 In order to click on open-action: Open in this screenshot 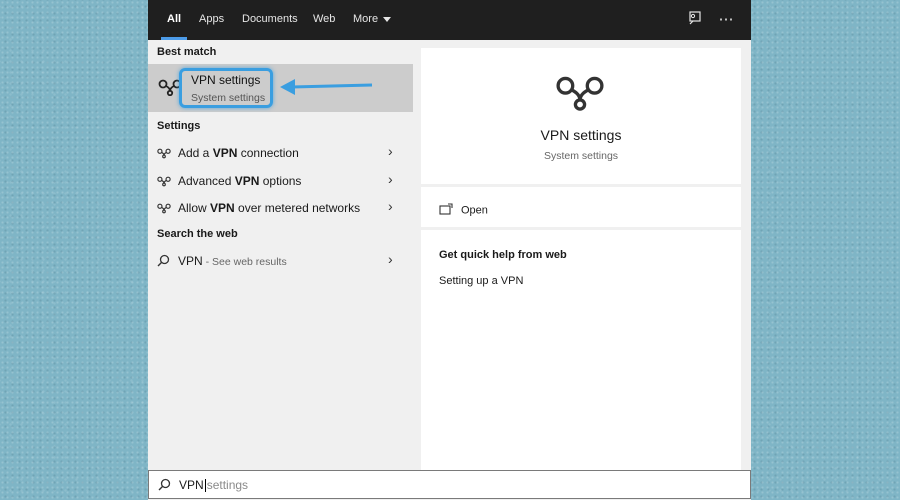, I will do `click(463, 210)`.